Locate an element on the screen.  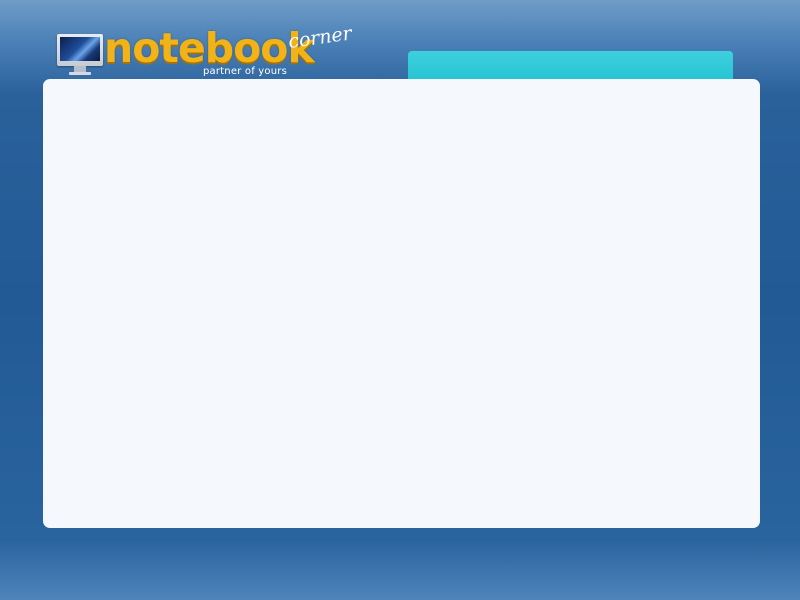
monitor-screen is located at coordinates (80, 50).